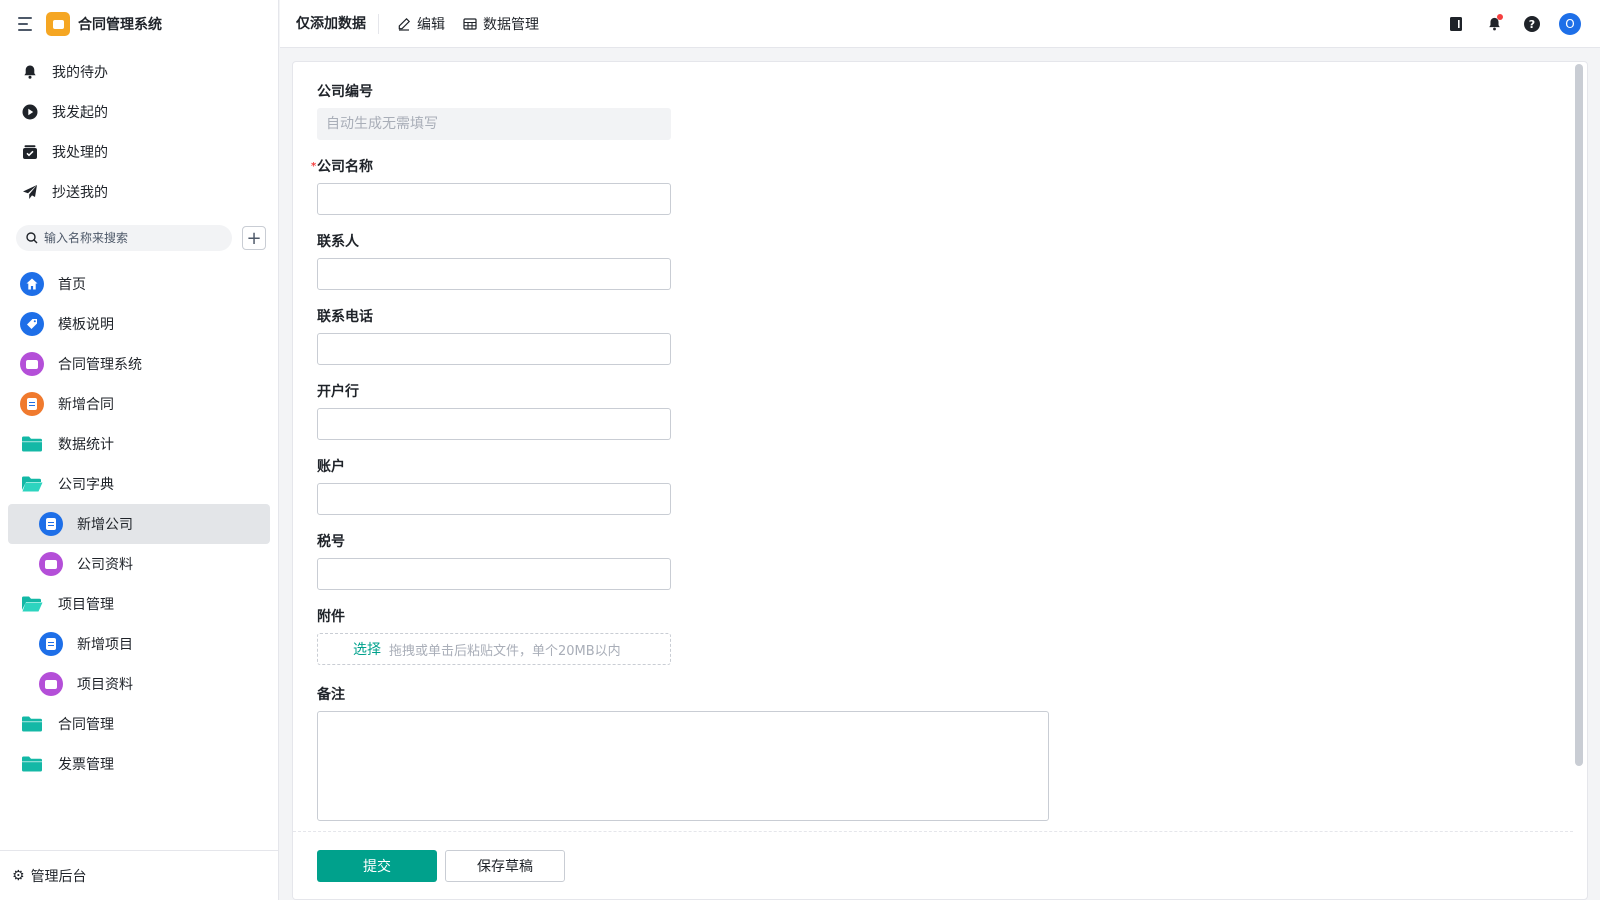  I want to click on field-remark: 备注, so click(952, 756).